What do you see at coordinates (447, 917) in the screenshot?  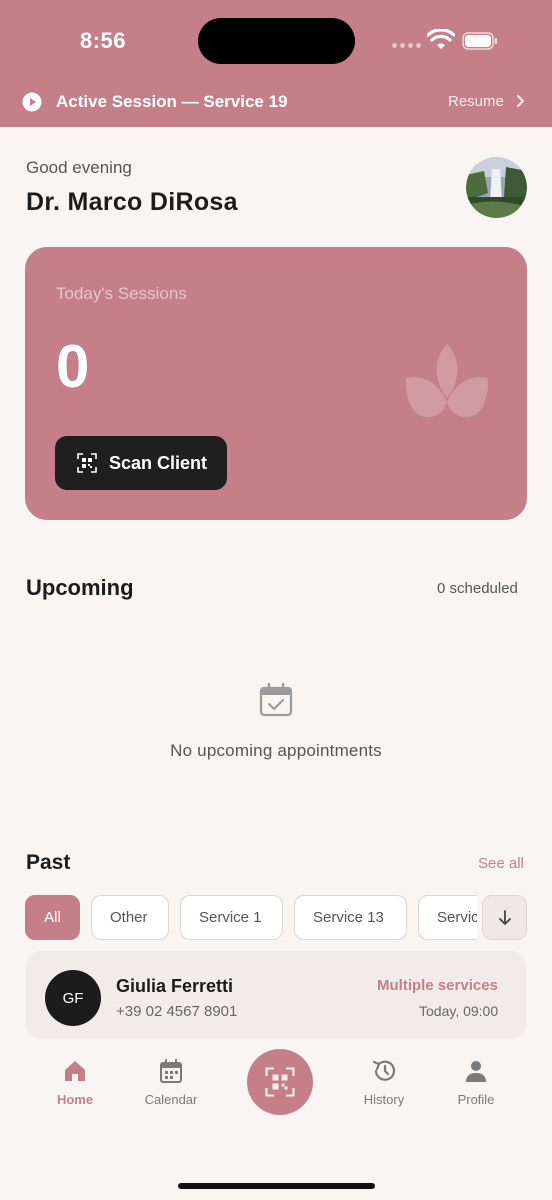 I see `filter-chip-service: Servic` at bounding box center [447, 917].